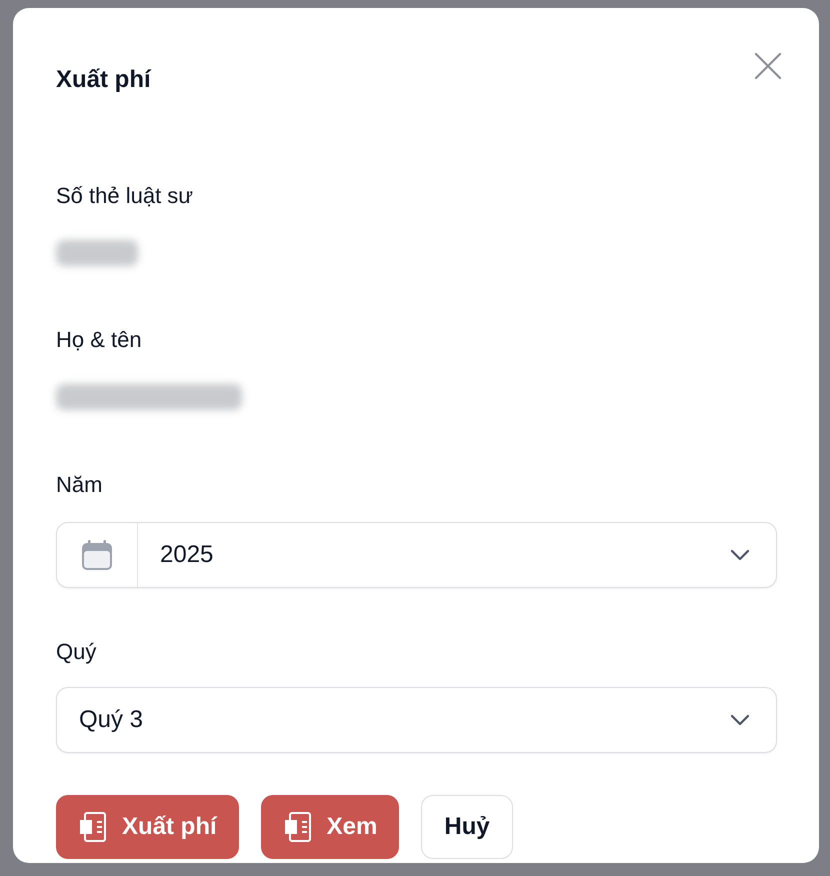 This screenshot has width=830, height=876. Describe the element at coordinates (416, 720) in the screenshot. I see `quarter-select: Quý 3` at that location.